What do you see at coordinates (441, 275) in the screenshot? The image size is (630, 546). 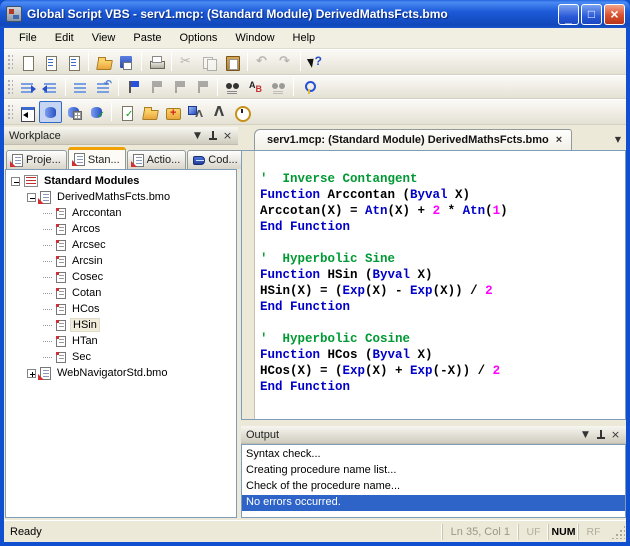 I see `code-line: Function HSin (Byval X)` at bounding box center [441, 275].